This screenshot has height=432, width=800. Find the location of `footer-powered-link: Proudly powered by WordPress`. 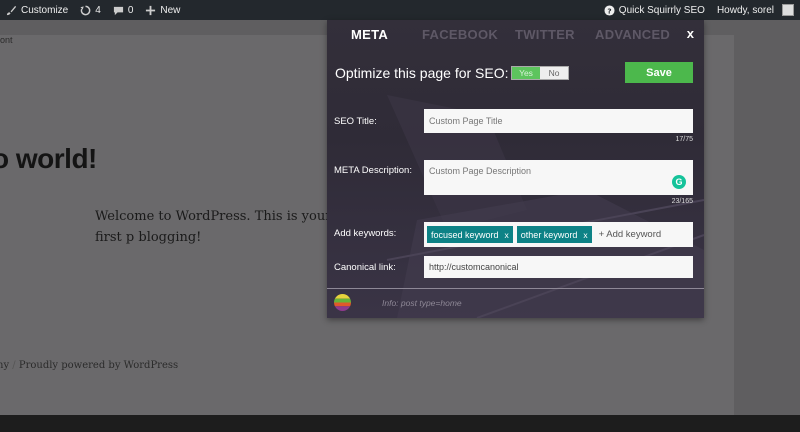

footer-powered-link: Proudly powered by WordPress is located at coordinates (98, 365).